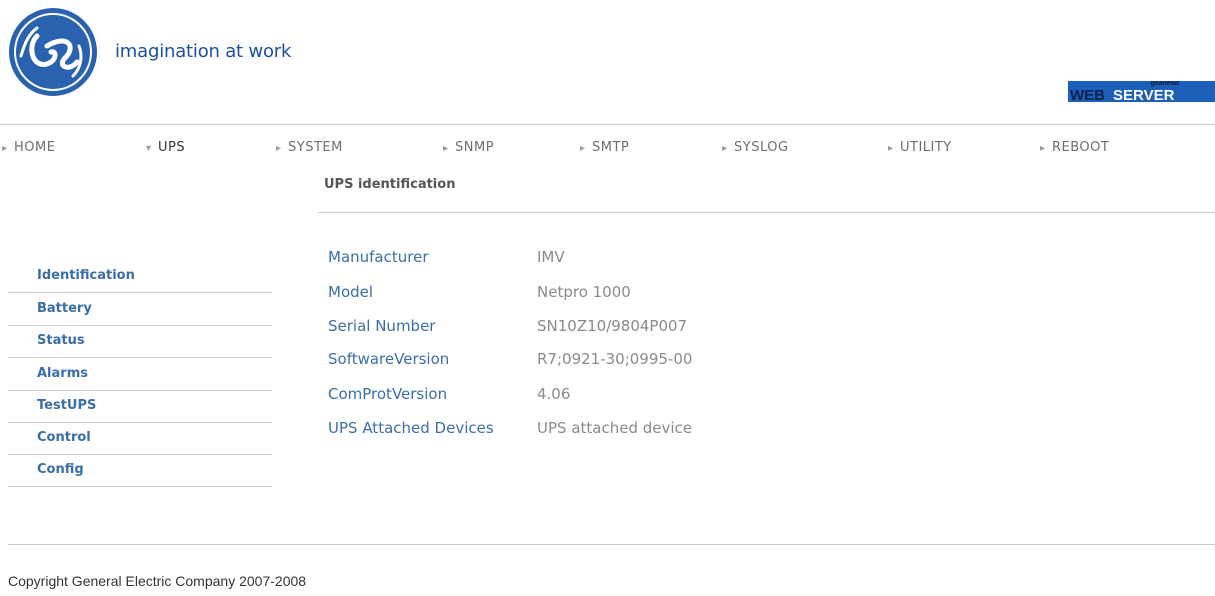 The height and width of the screenshot is (596, 1215). What do you see at coordinates (140, 470) in the screenshot?
I see `sidebar-item-config: Config` at bounding box center [140, 470].